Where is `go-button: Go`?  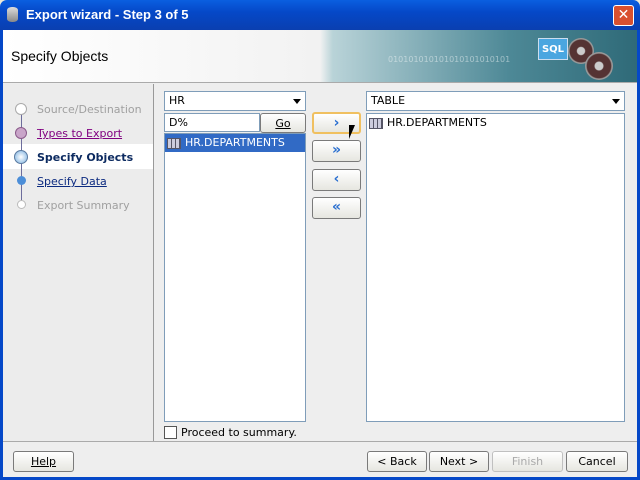
go-button: Go is located at coordinates (283, 123).